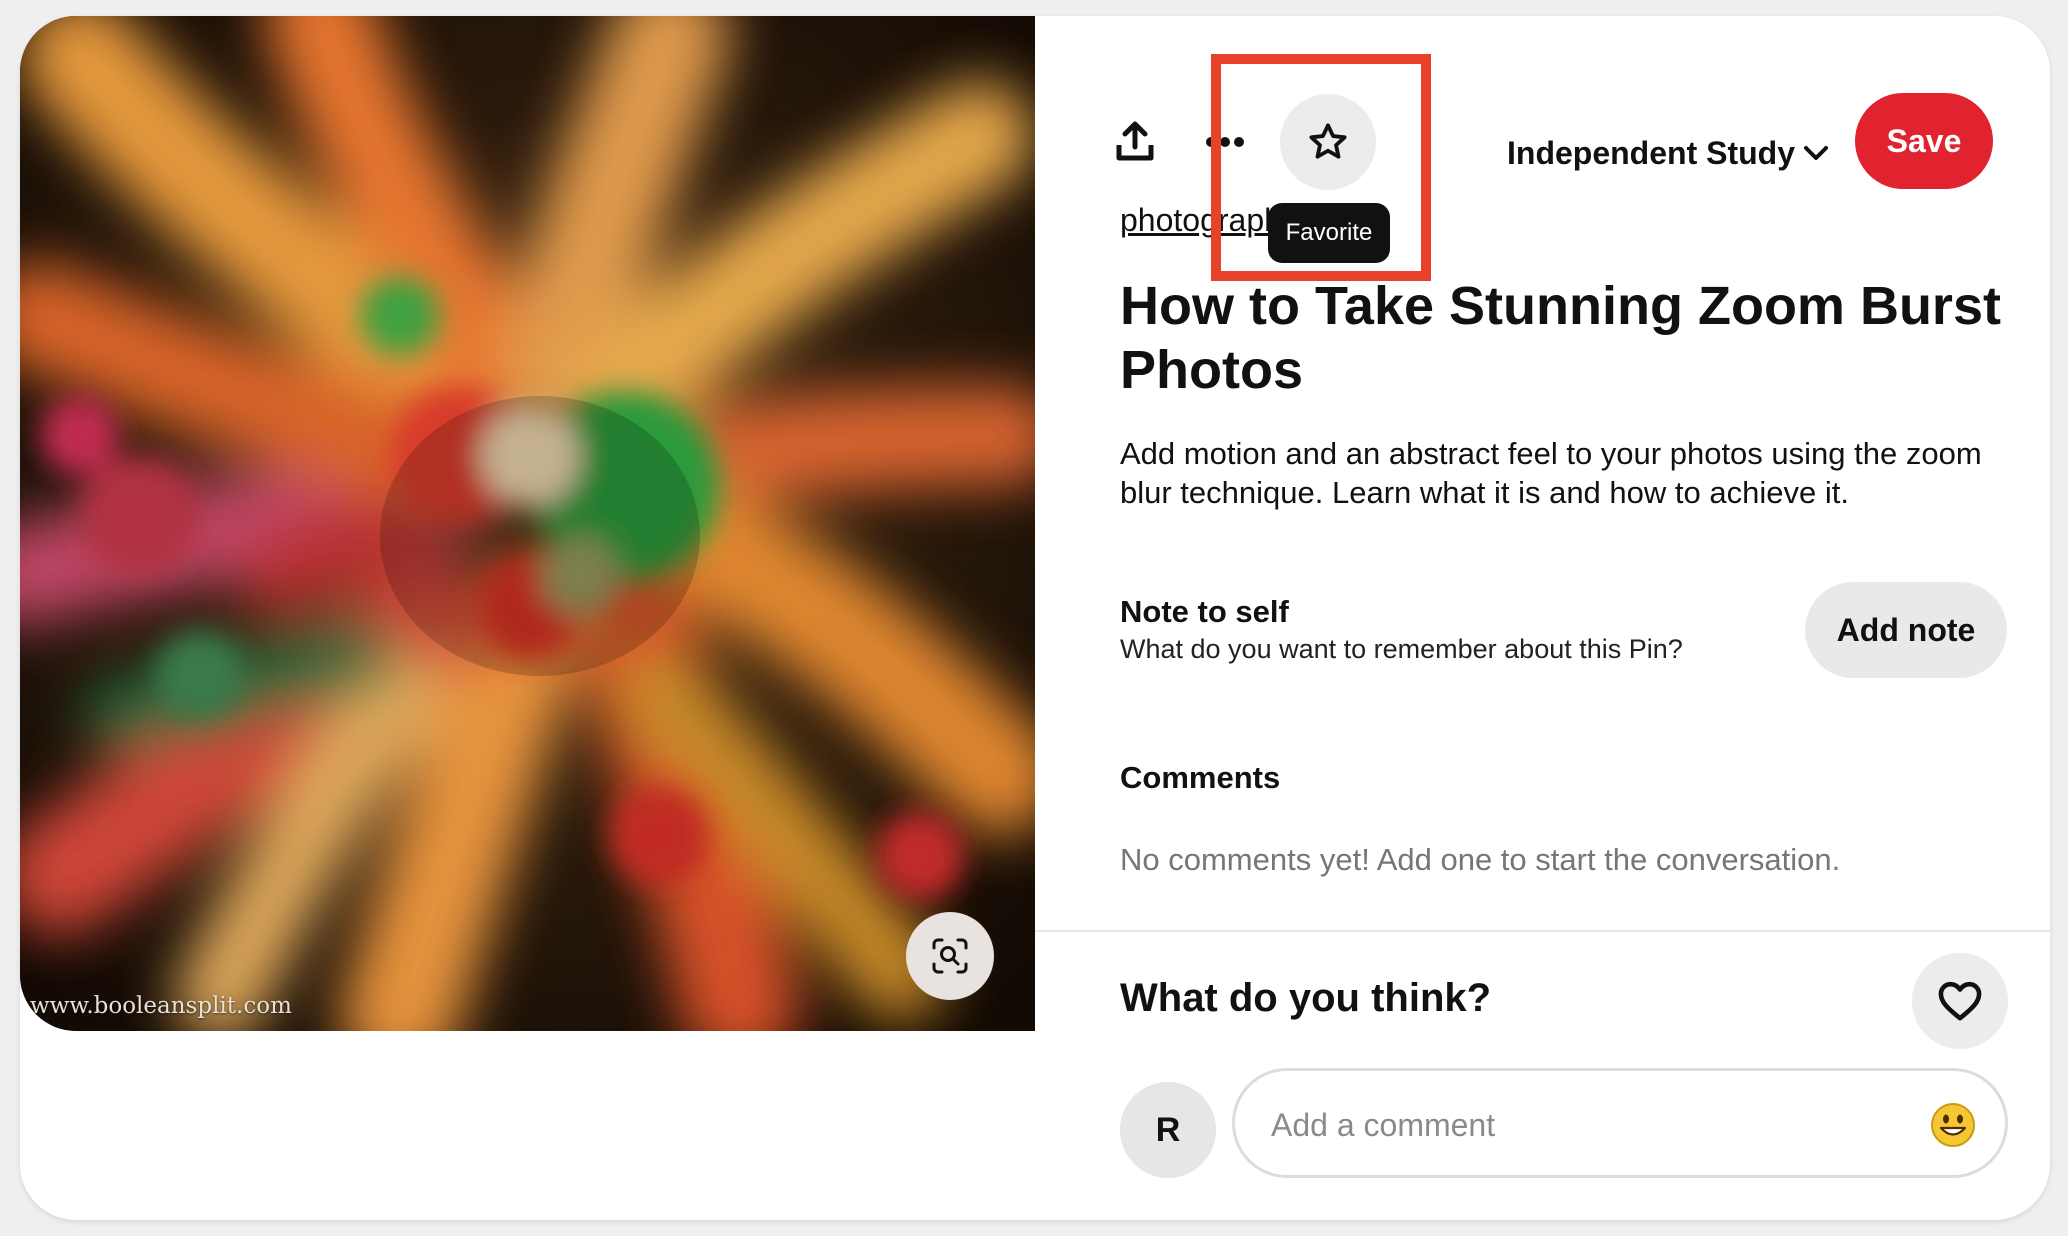  What do you see at coordinates (1651, 152) in the screenshot?
I see `board-name: Independent Study` at bounding box center [1651, 152].